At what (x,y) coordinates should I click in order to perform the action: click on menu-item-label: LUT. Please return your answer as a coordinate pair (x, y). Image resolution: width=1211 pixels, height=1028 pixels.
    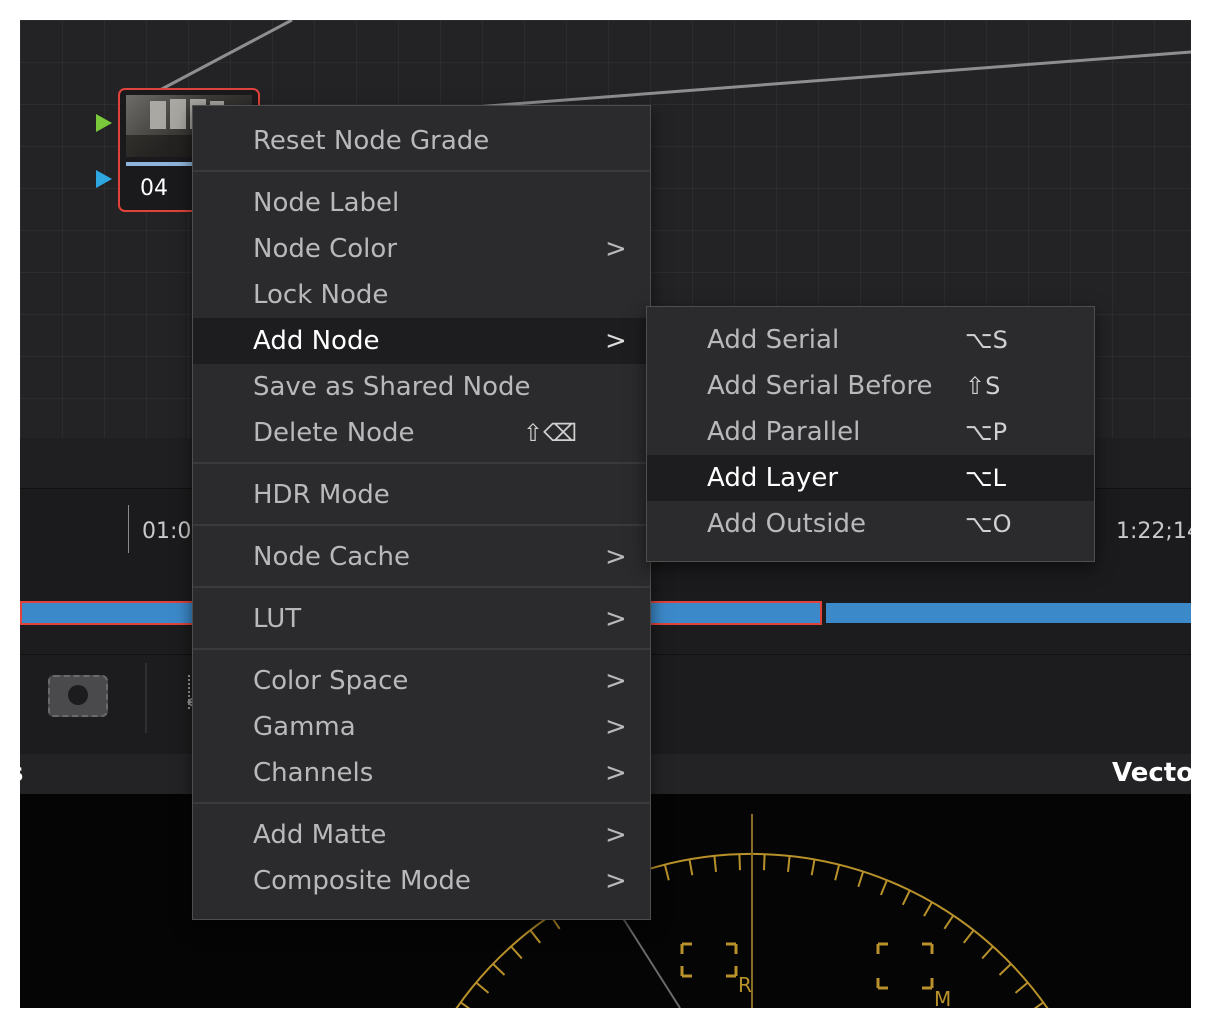
    Looking at the image, I should click on (277, 619).